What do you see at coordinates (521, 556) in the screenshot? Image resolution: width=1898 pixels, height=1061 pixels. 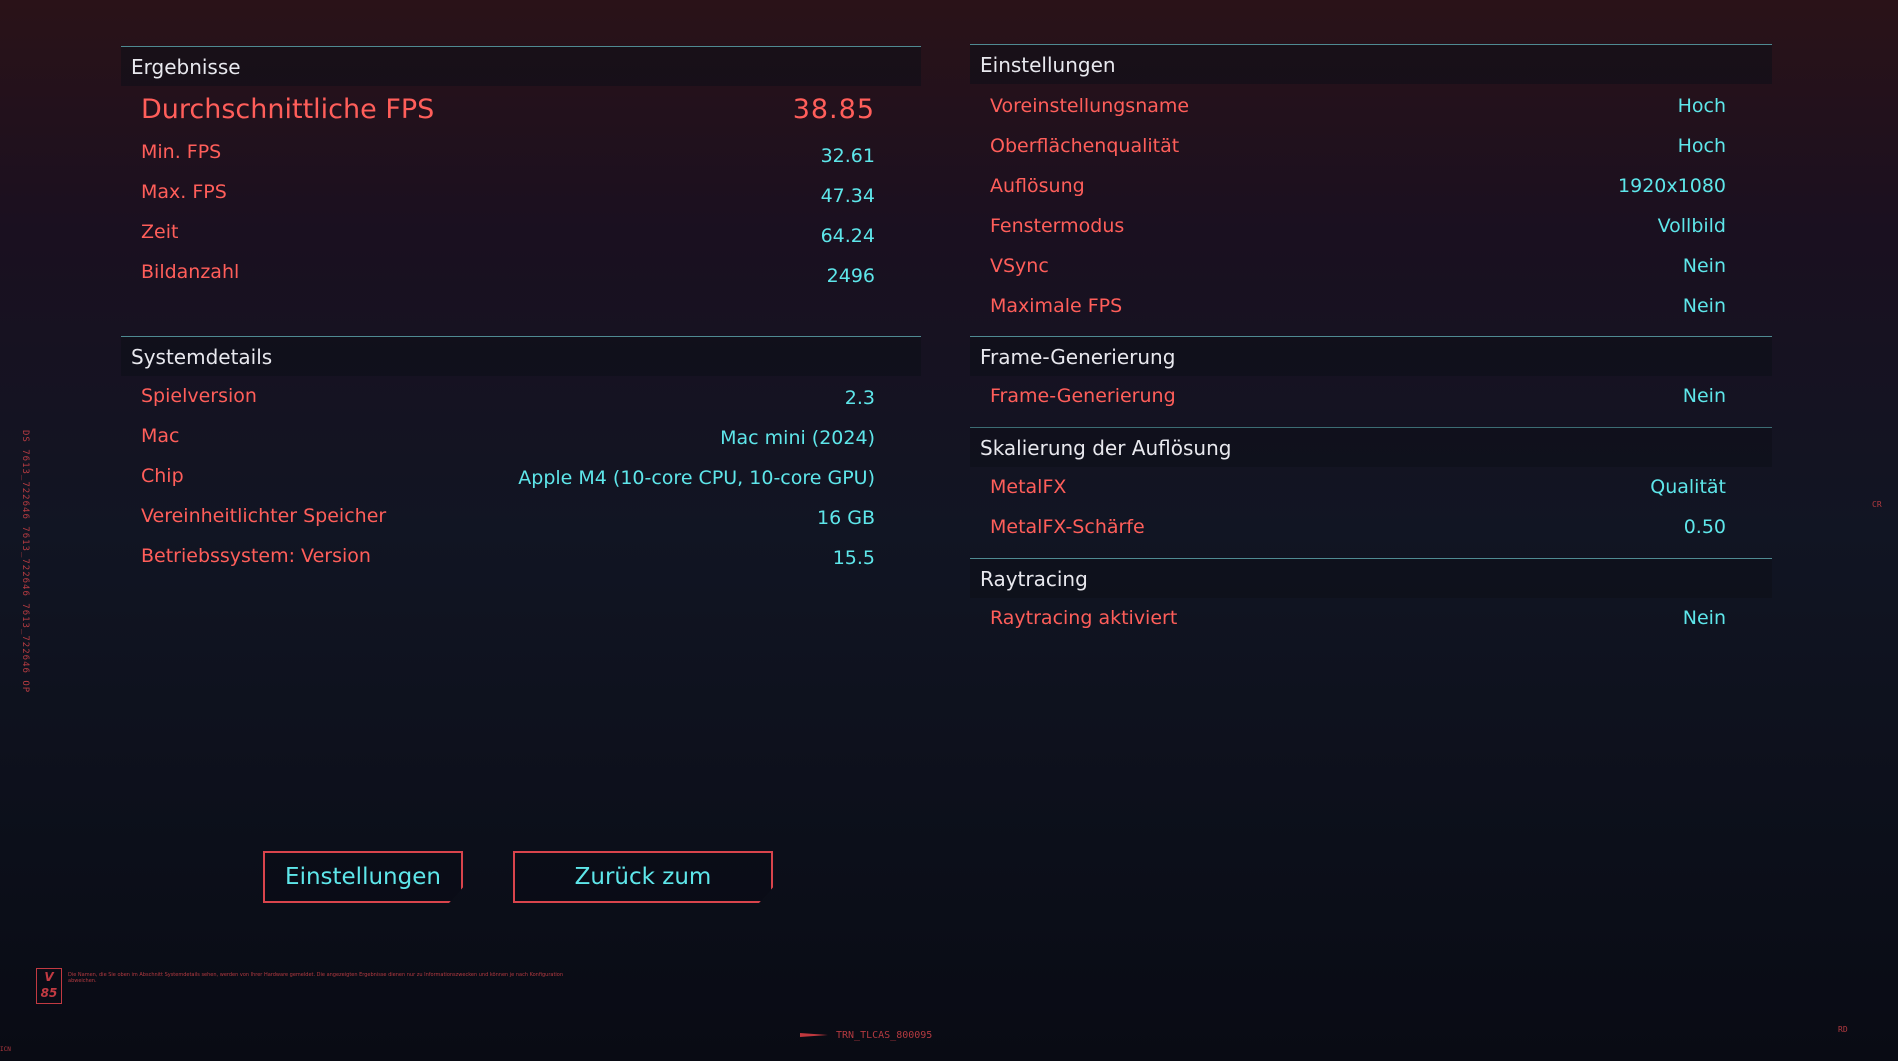 I see `list-item: Betriebssystem: Version 15.5` at bounding box center [521, 556].